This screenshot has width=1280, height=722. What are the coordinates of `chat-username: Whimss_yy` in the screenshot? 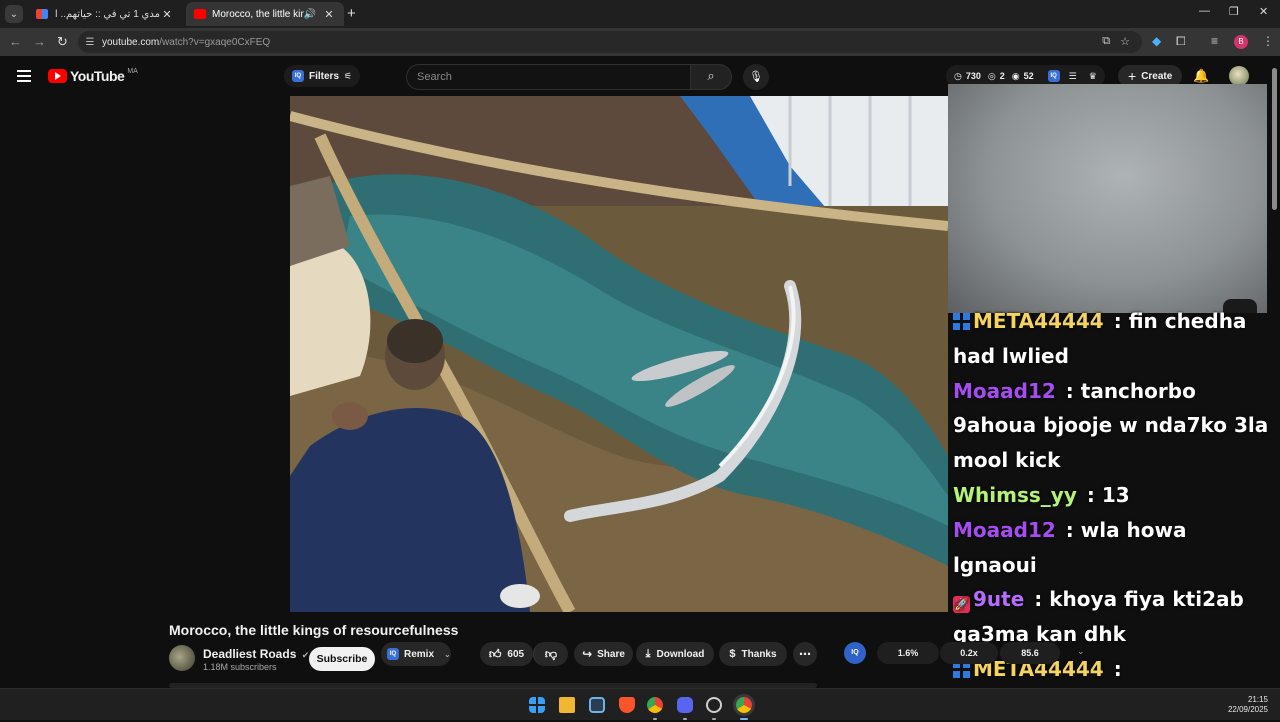 It's located at (1015, 494).